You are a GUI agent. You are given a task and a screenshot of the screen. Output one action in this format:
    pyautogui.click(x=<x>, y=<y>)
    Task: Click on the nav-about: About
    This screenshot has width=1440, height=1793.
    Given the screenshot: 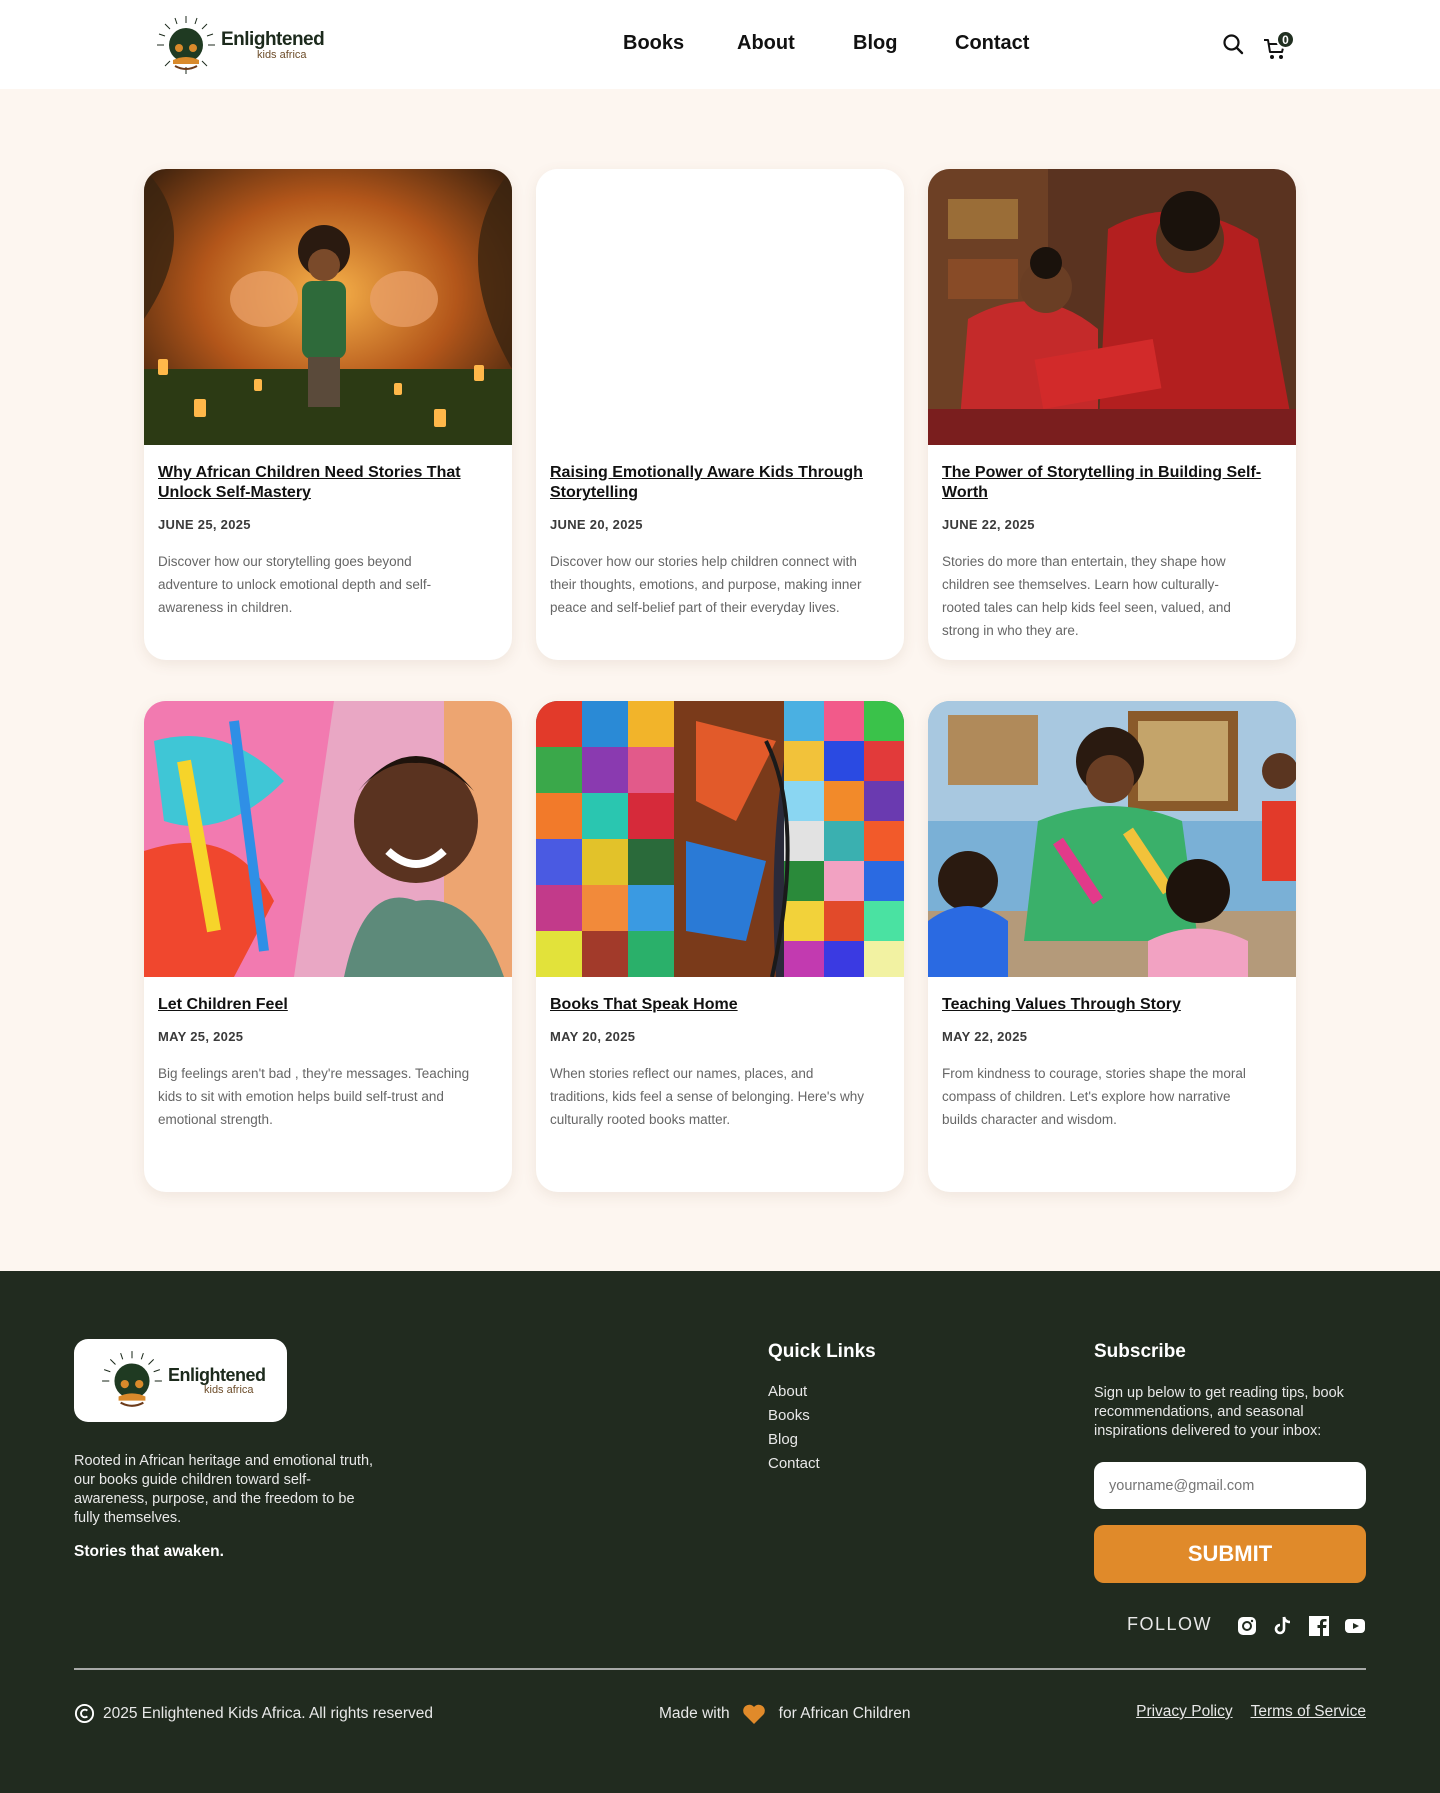 What is the action you would take?
    pyautogui.click(x=795, y=43)
    